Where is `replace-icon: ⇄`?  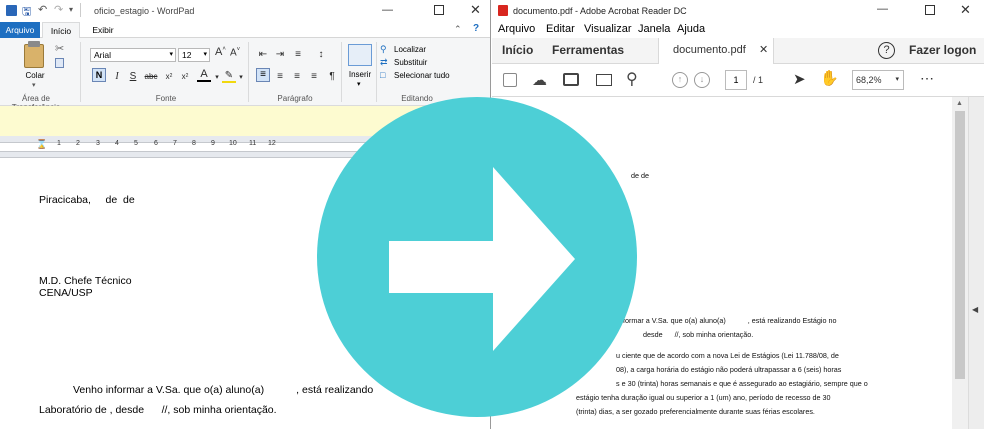 replace-icon: ⇄ is located at coordinates (384, 62).